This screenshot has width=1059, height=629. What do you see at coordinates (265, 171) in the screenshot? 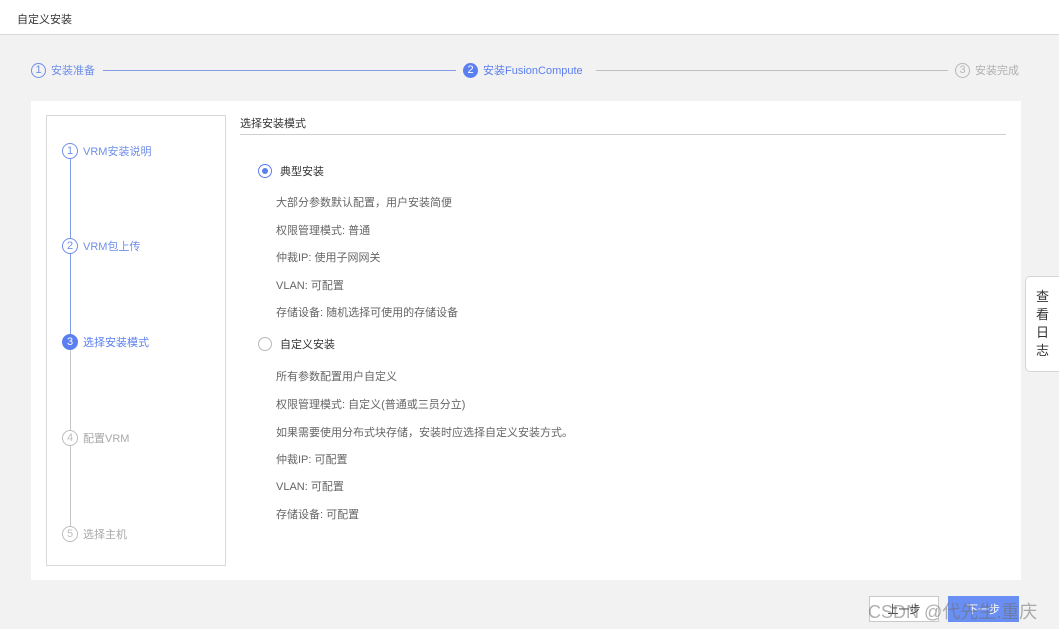
I see `typical-install-radio` at bounding box center [265, 171].